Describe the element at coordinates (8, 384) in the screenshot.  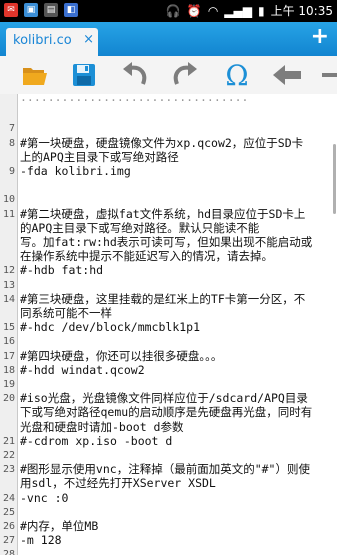
I see `line-number: 19` at that location.